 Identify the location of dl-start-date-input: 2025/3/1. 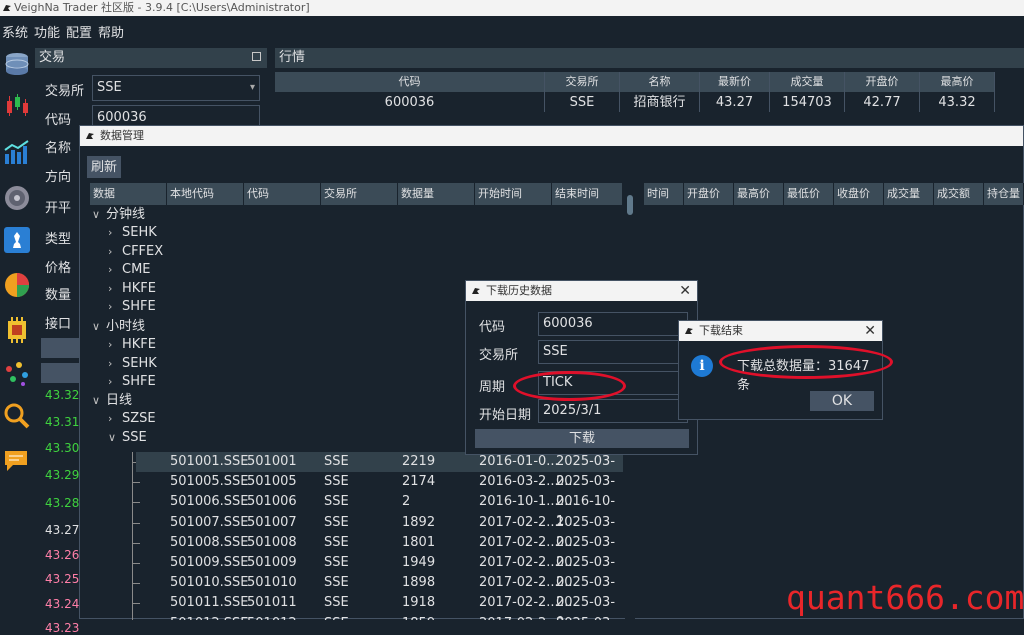
(613, 411).